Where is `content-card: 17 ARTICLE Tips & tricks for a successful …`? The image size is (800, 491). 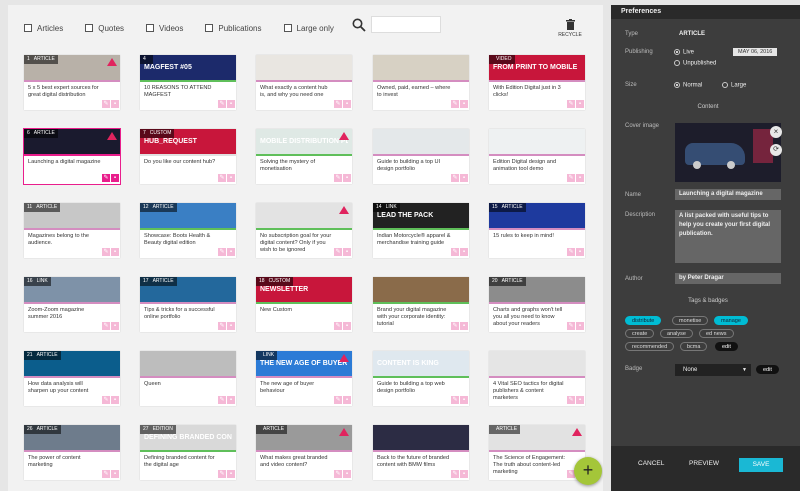
content-card: 17 ARTICLE Tips & tricks for a successful … is located at coordinates (188, 304).